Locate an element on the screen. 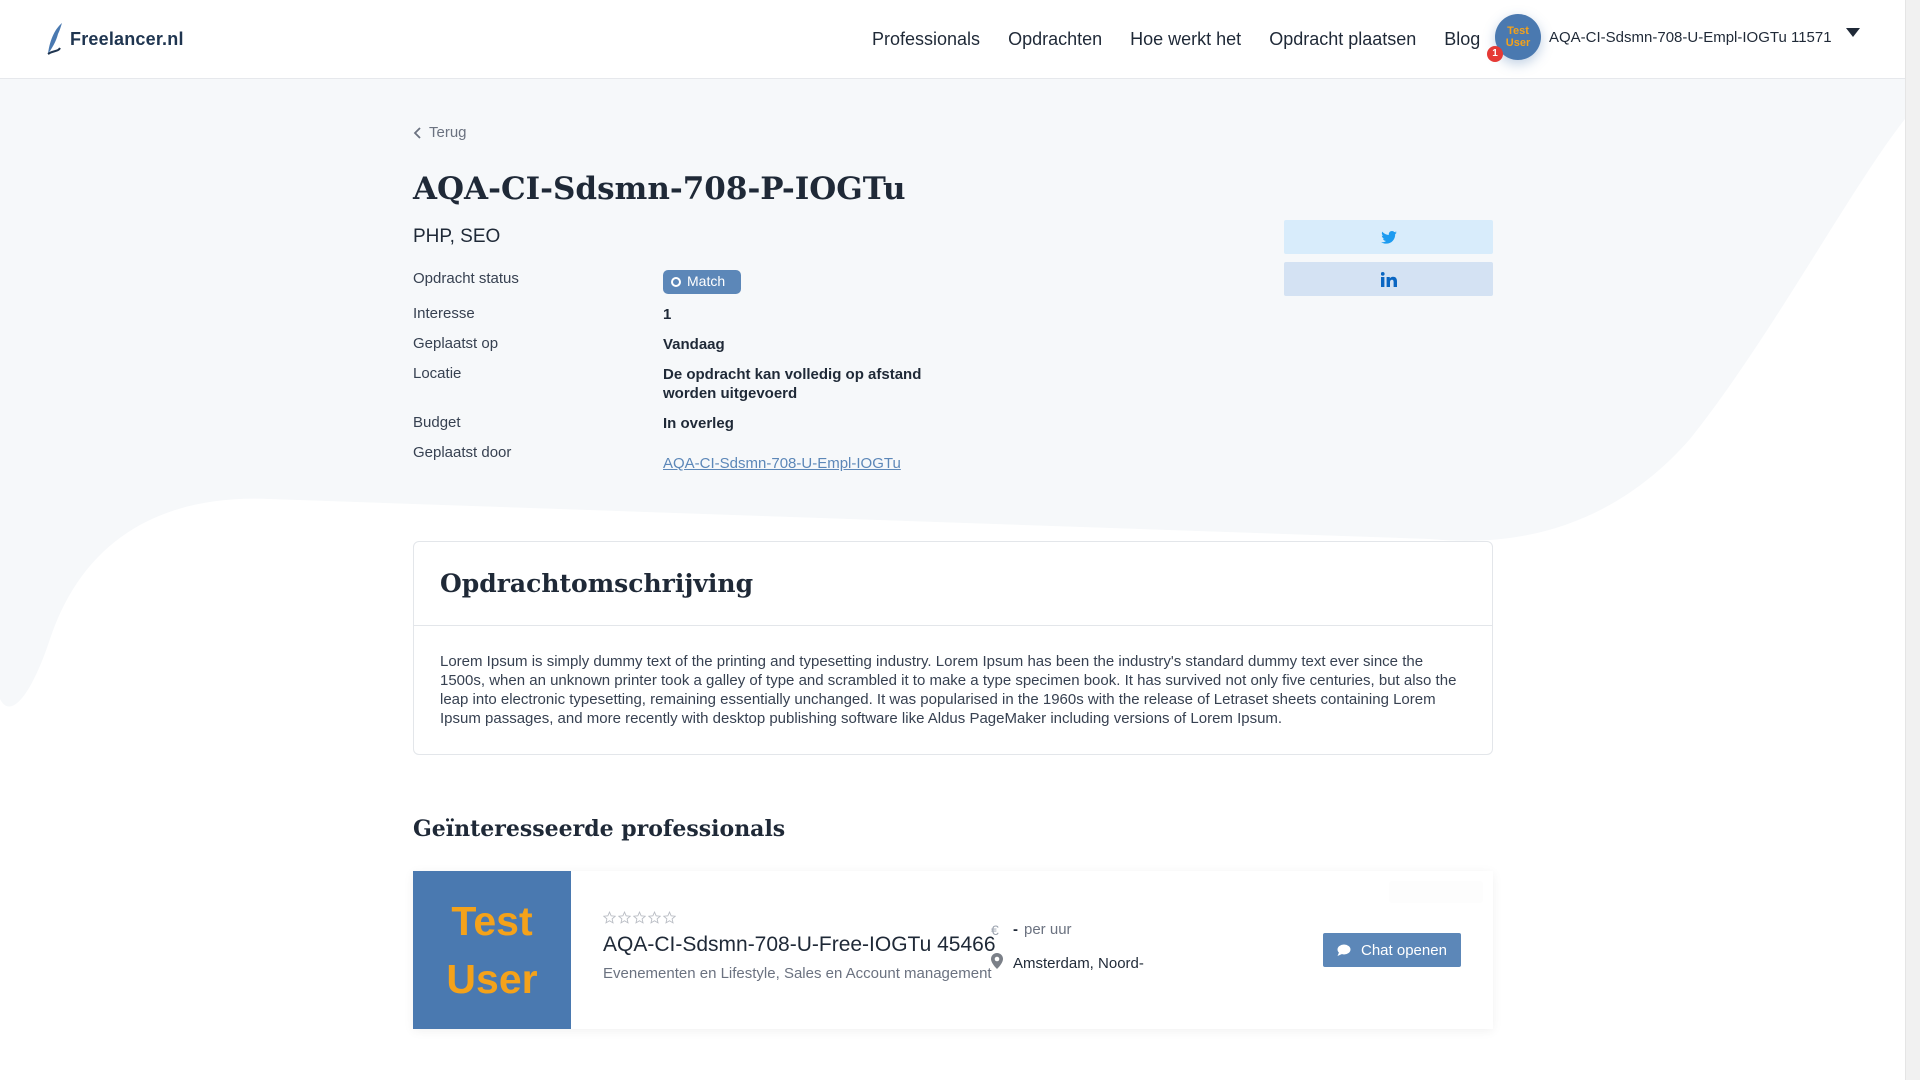 The width and height of the screenshot is (1920, 1080). twitter-icon is located at coordinates (1388, 237).